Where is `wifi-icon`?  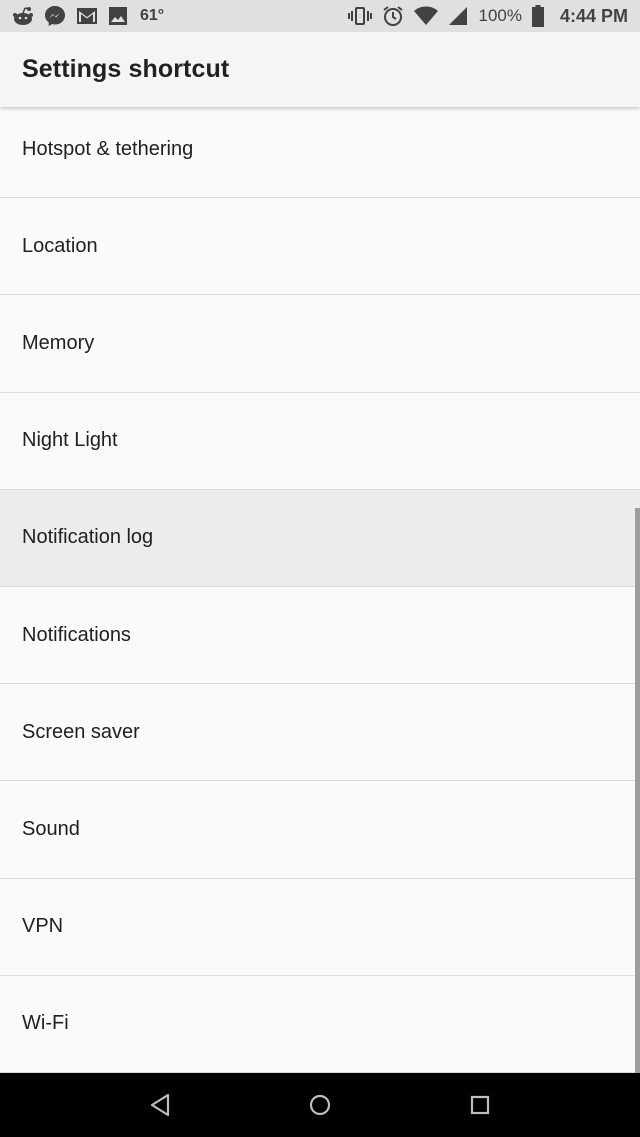
wifi-icon is located at coordinates (426, 16).